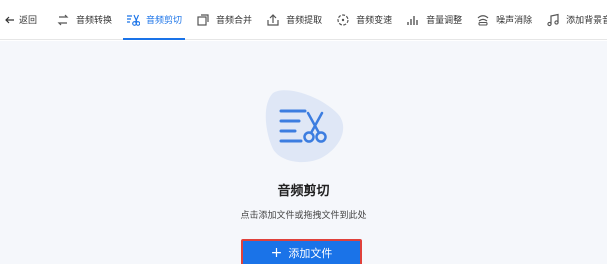 Image resolution: width=607 pixels, height=264 pixels. I want to click on tab-add-bgm: 添加背景音乐, so click(573, 20).